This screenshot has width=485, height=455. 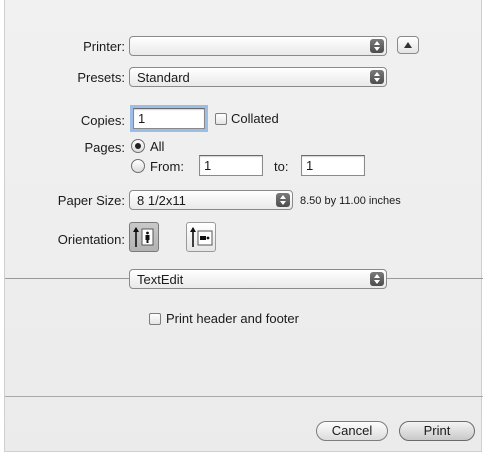 What do you see at coordinates (67, 278) in the screenshot?
I see `divider-left` at bounding box center [67, 278].